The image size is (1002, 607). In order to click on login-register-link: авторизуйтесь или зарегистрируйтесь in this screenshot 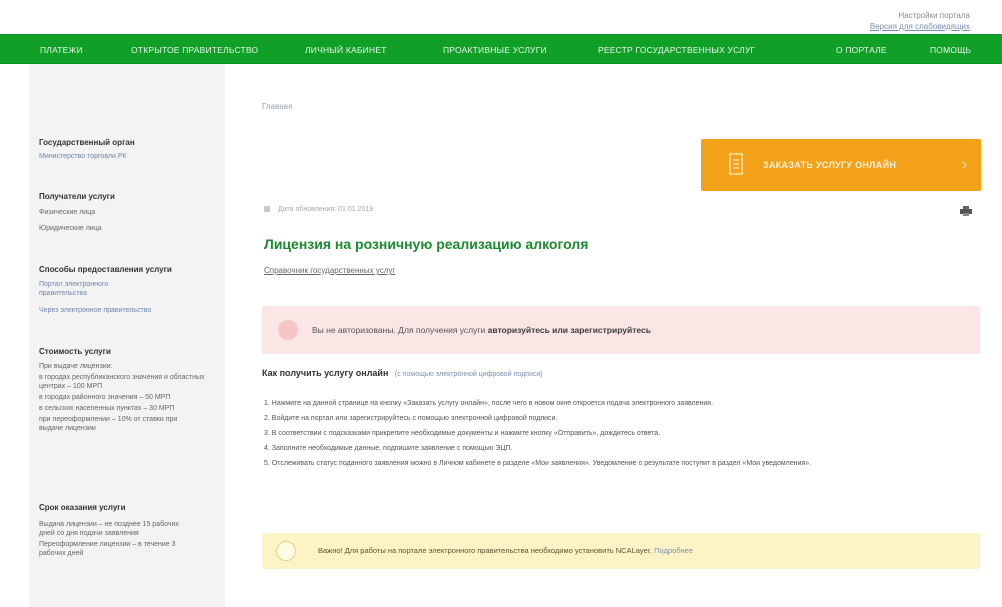, I will do `click(569, 330)`.